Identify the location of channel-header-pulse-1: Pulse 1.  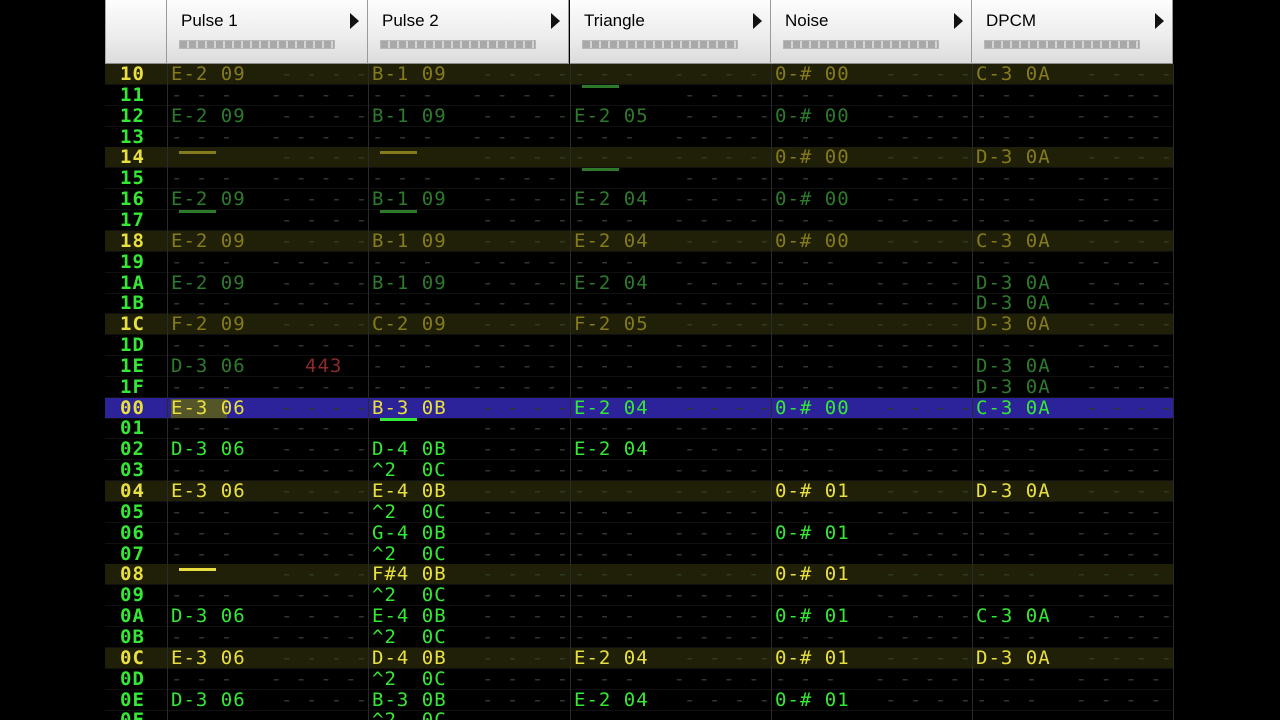
(267, 32).